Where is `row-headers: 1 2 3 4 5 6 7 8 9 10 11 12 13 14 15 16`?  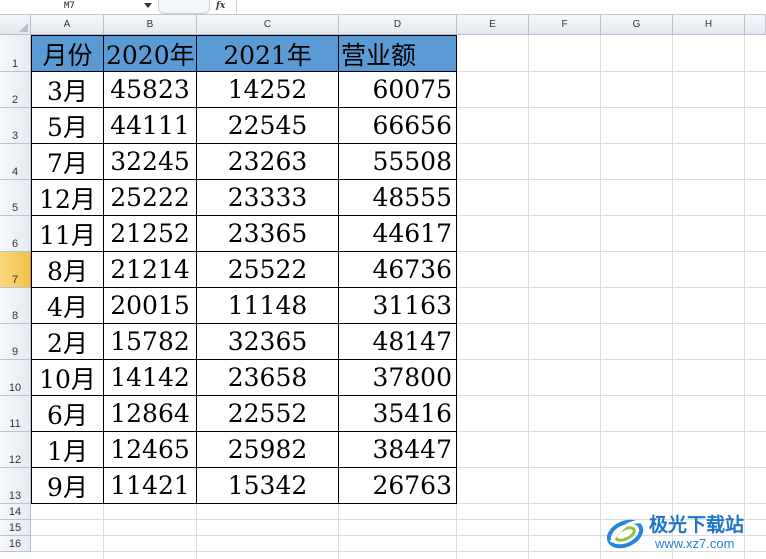
row-headers: 1 2 3 4 5 6 7 8 9 10 11 12 13 14 15 16 is located at coordinates (15, 297).